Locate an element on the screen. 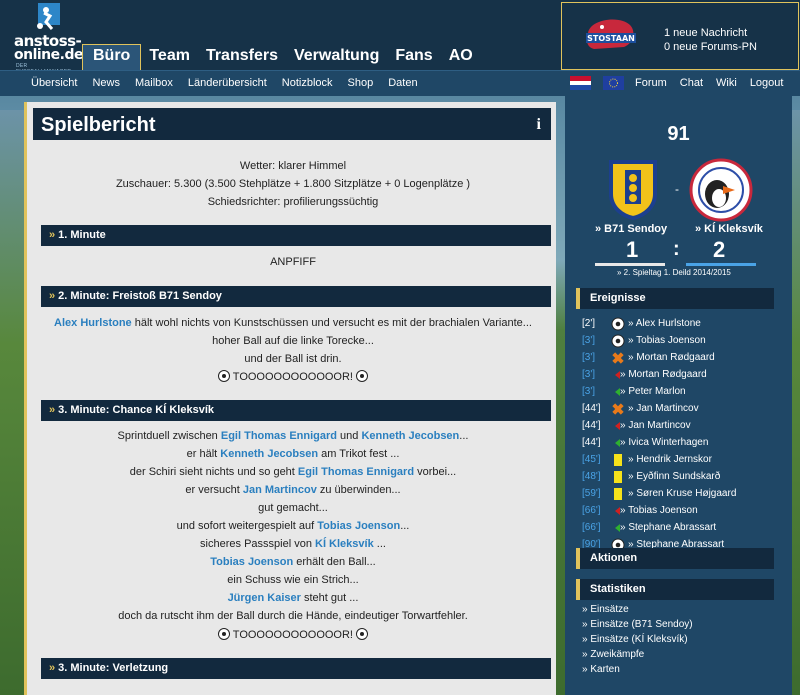  event-minute: [66'] is located at coordinates (591, 510).